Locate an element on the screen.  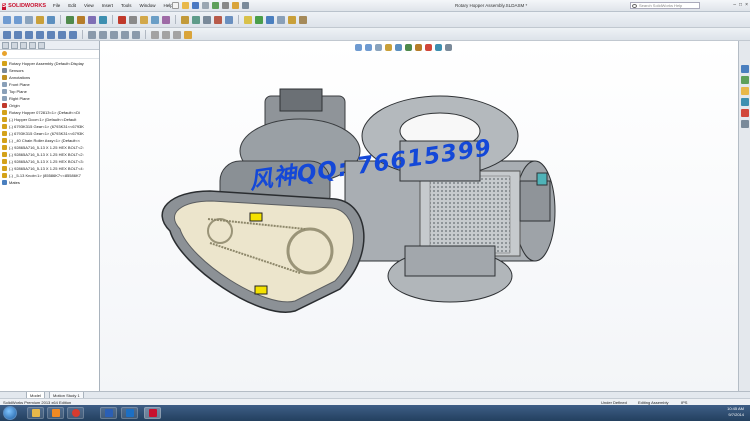
view-palette-icon is located at coordinates (744, 102).